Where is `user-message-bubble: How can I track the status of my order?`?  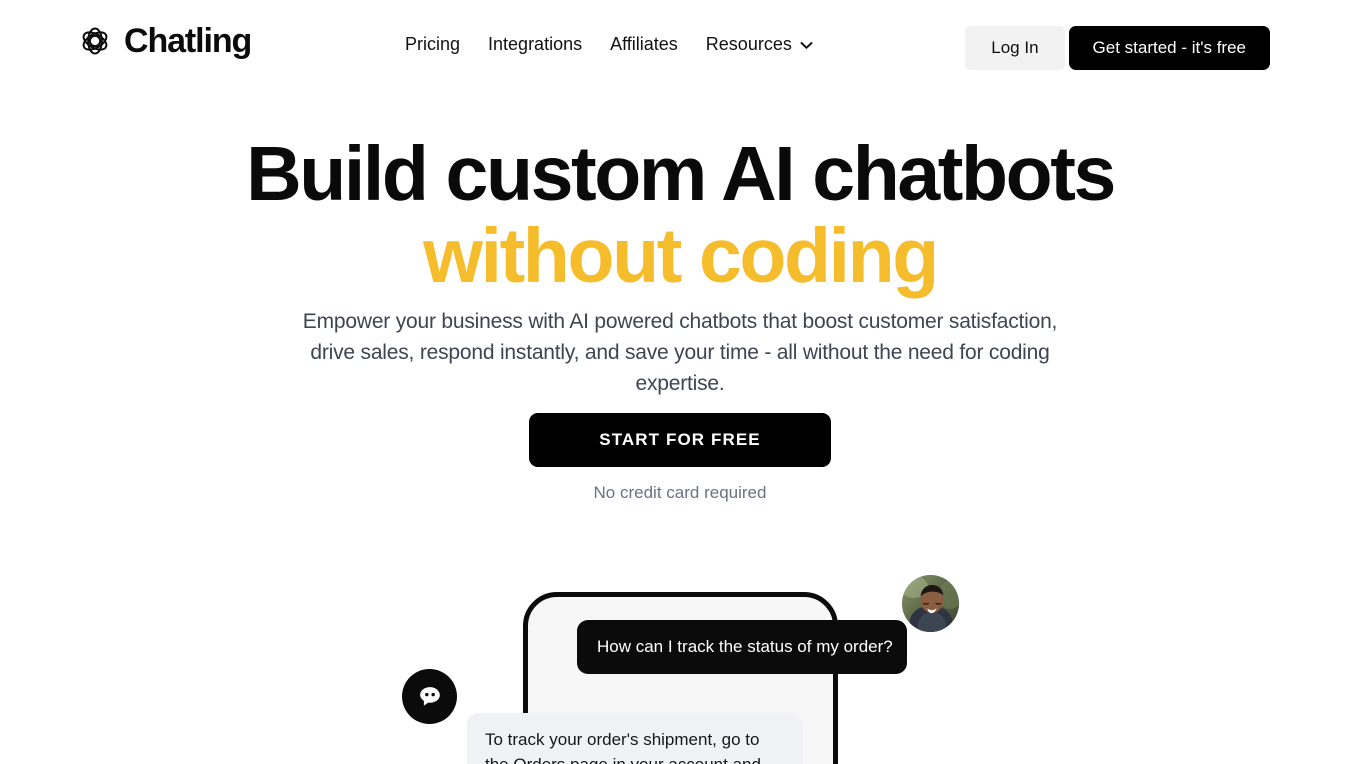 user-message-bubble: How can I track the status of my order? is located at coordinates (742, 647).